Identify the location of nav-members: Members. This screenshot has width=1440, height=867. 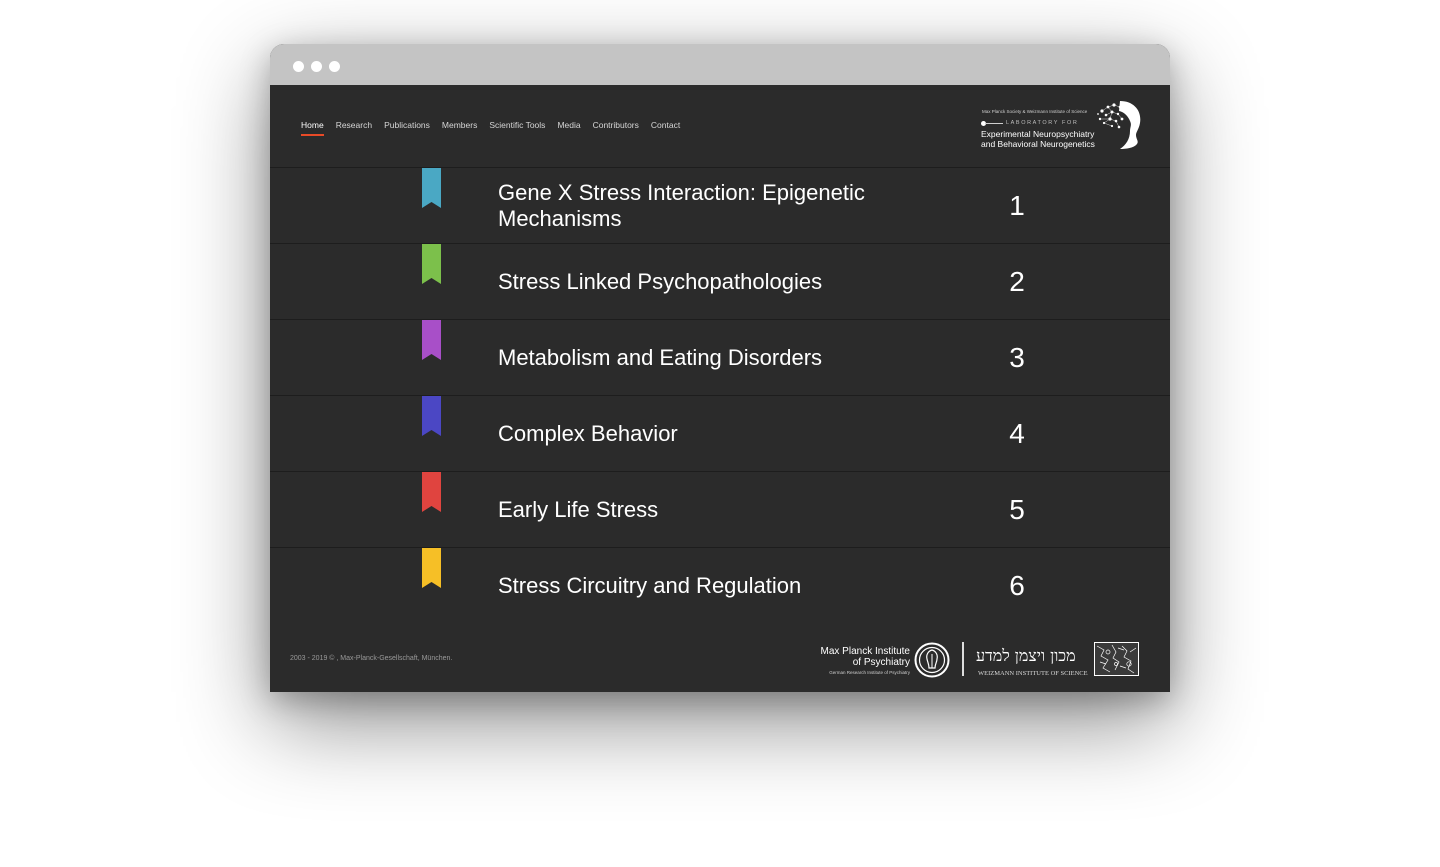
(459, 125).